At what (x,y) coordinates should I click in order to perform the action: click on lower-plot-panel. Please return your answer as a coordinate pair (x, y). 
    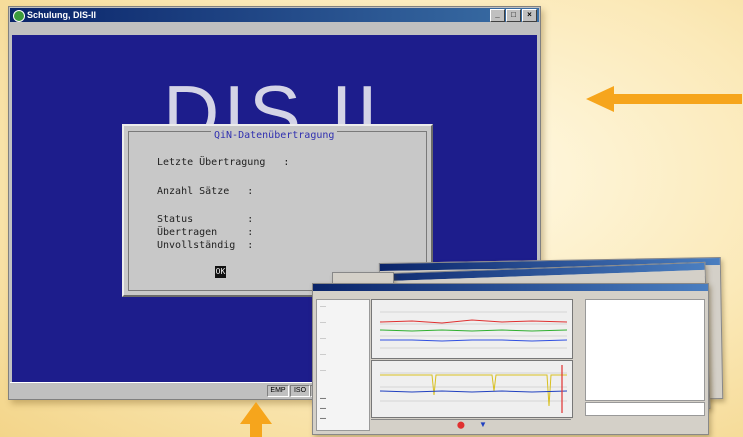
    Looking at the image, I should click on (472, 389).